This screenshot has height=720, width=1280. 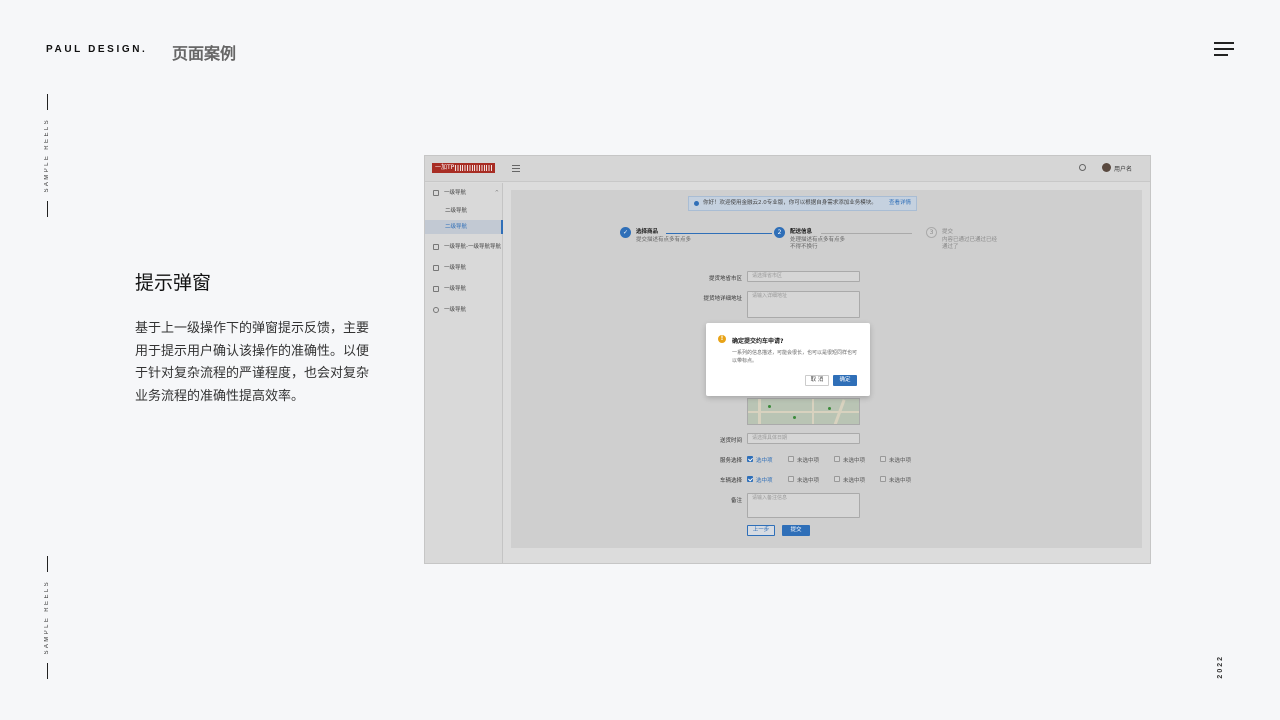 I want to click on mock-logo: 一加TP, so click(x=463, y=168).